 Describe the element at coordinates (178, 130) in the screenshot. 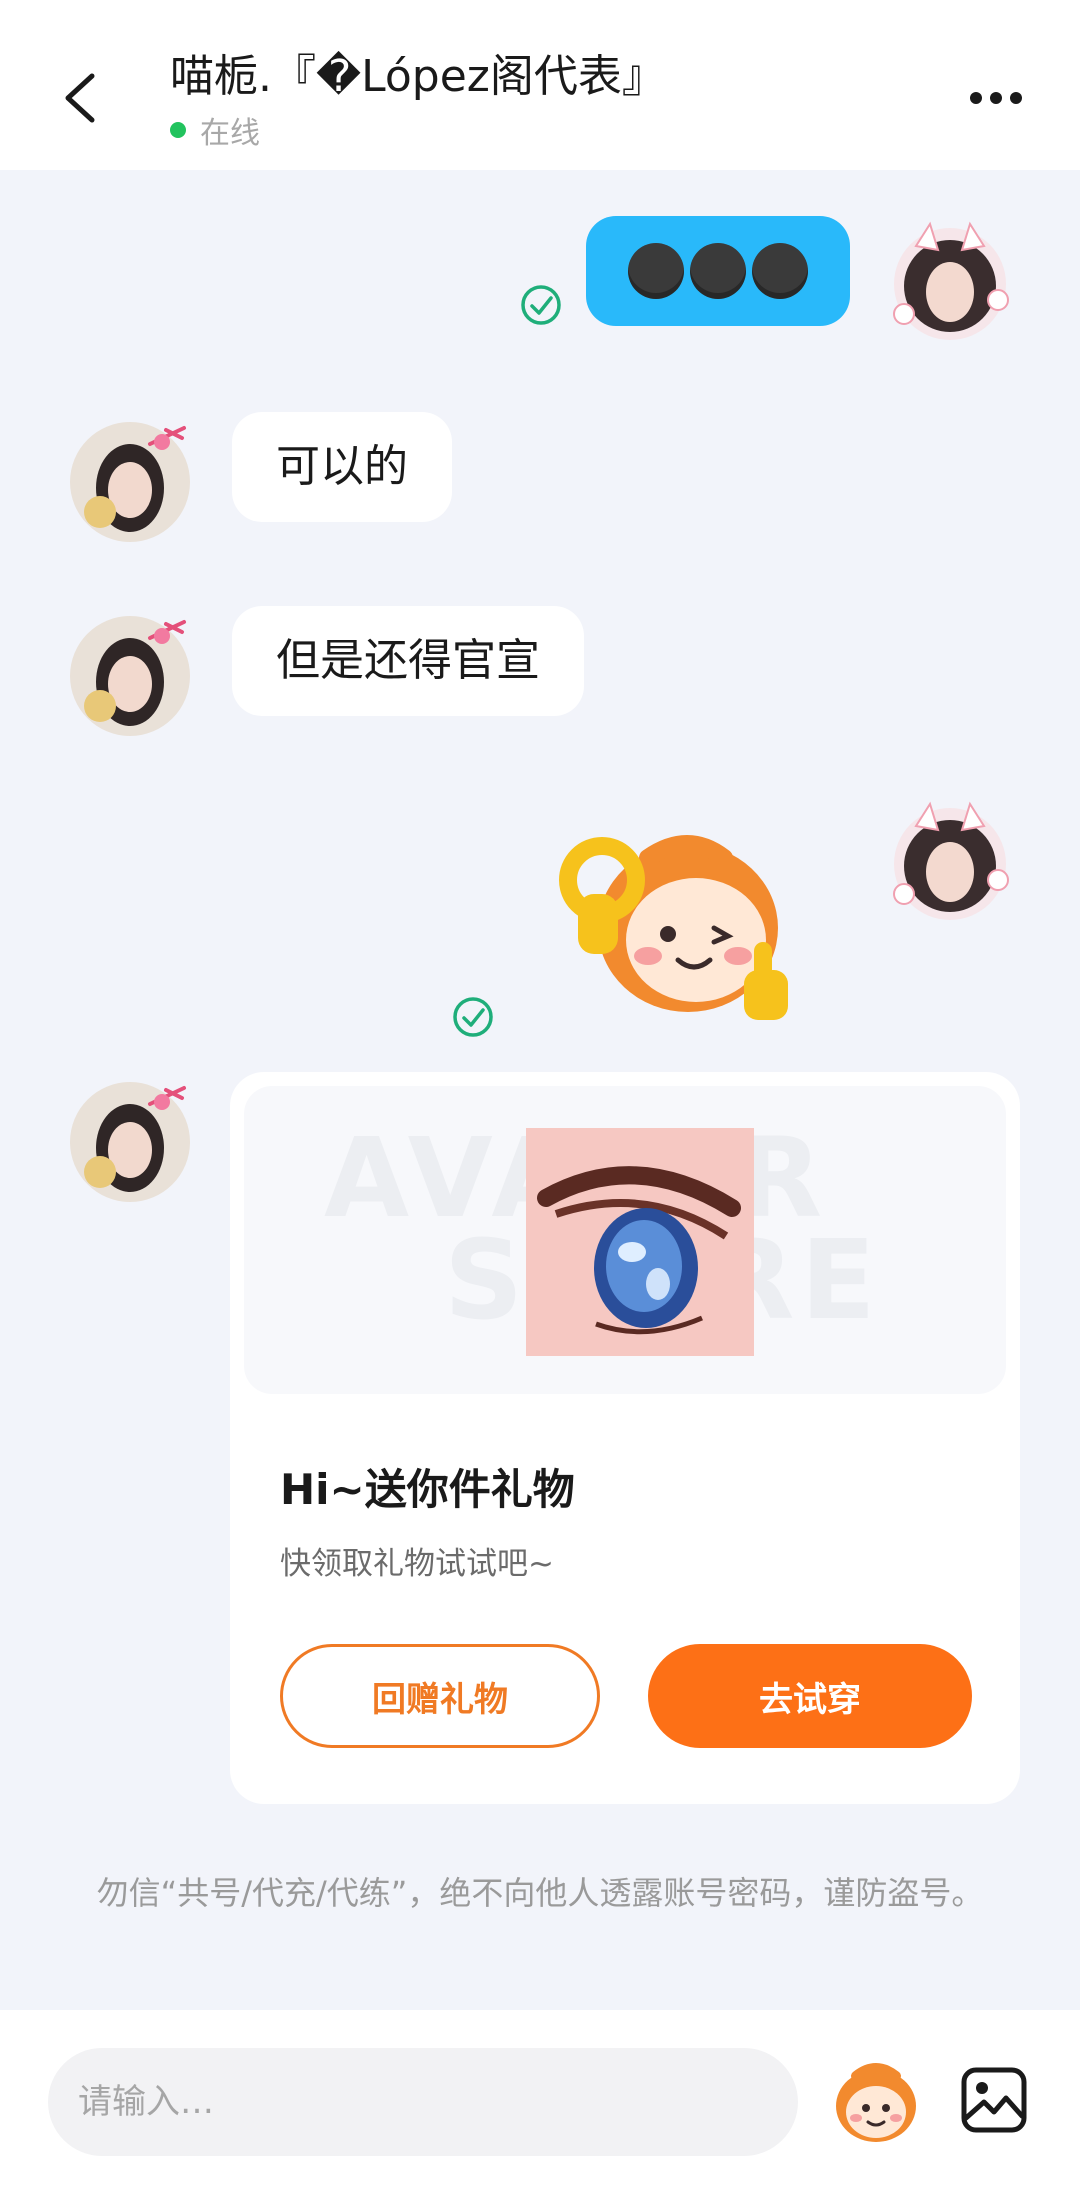

I see `online-dot-icon` at that location.